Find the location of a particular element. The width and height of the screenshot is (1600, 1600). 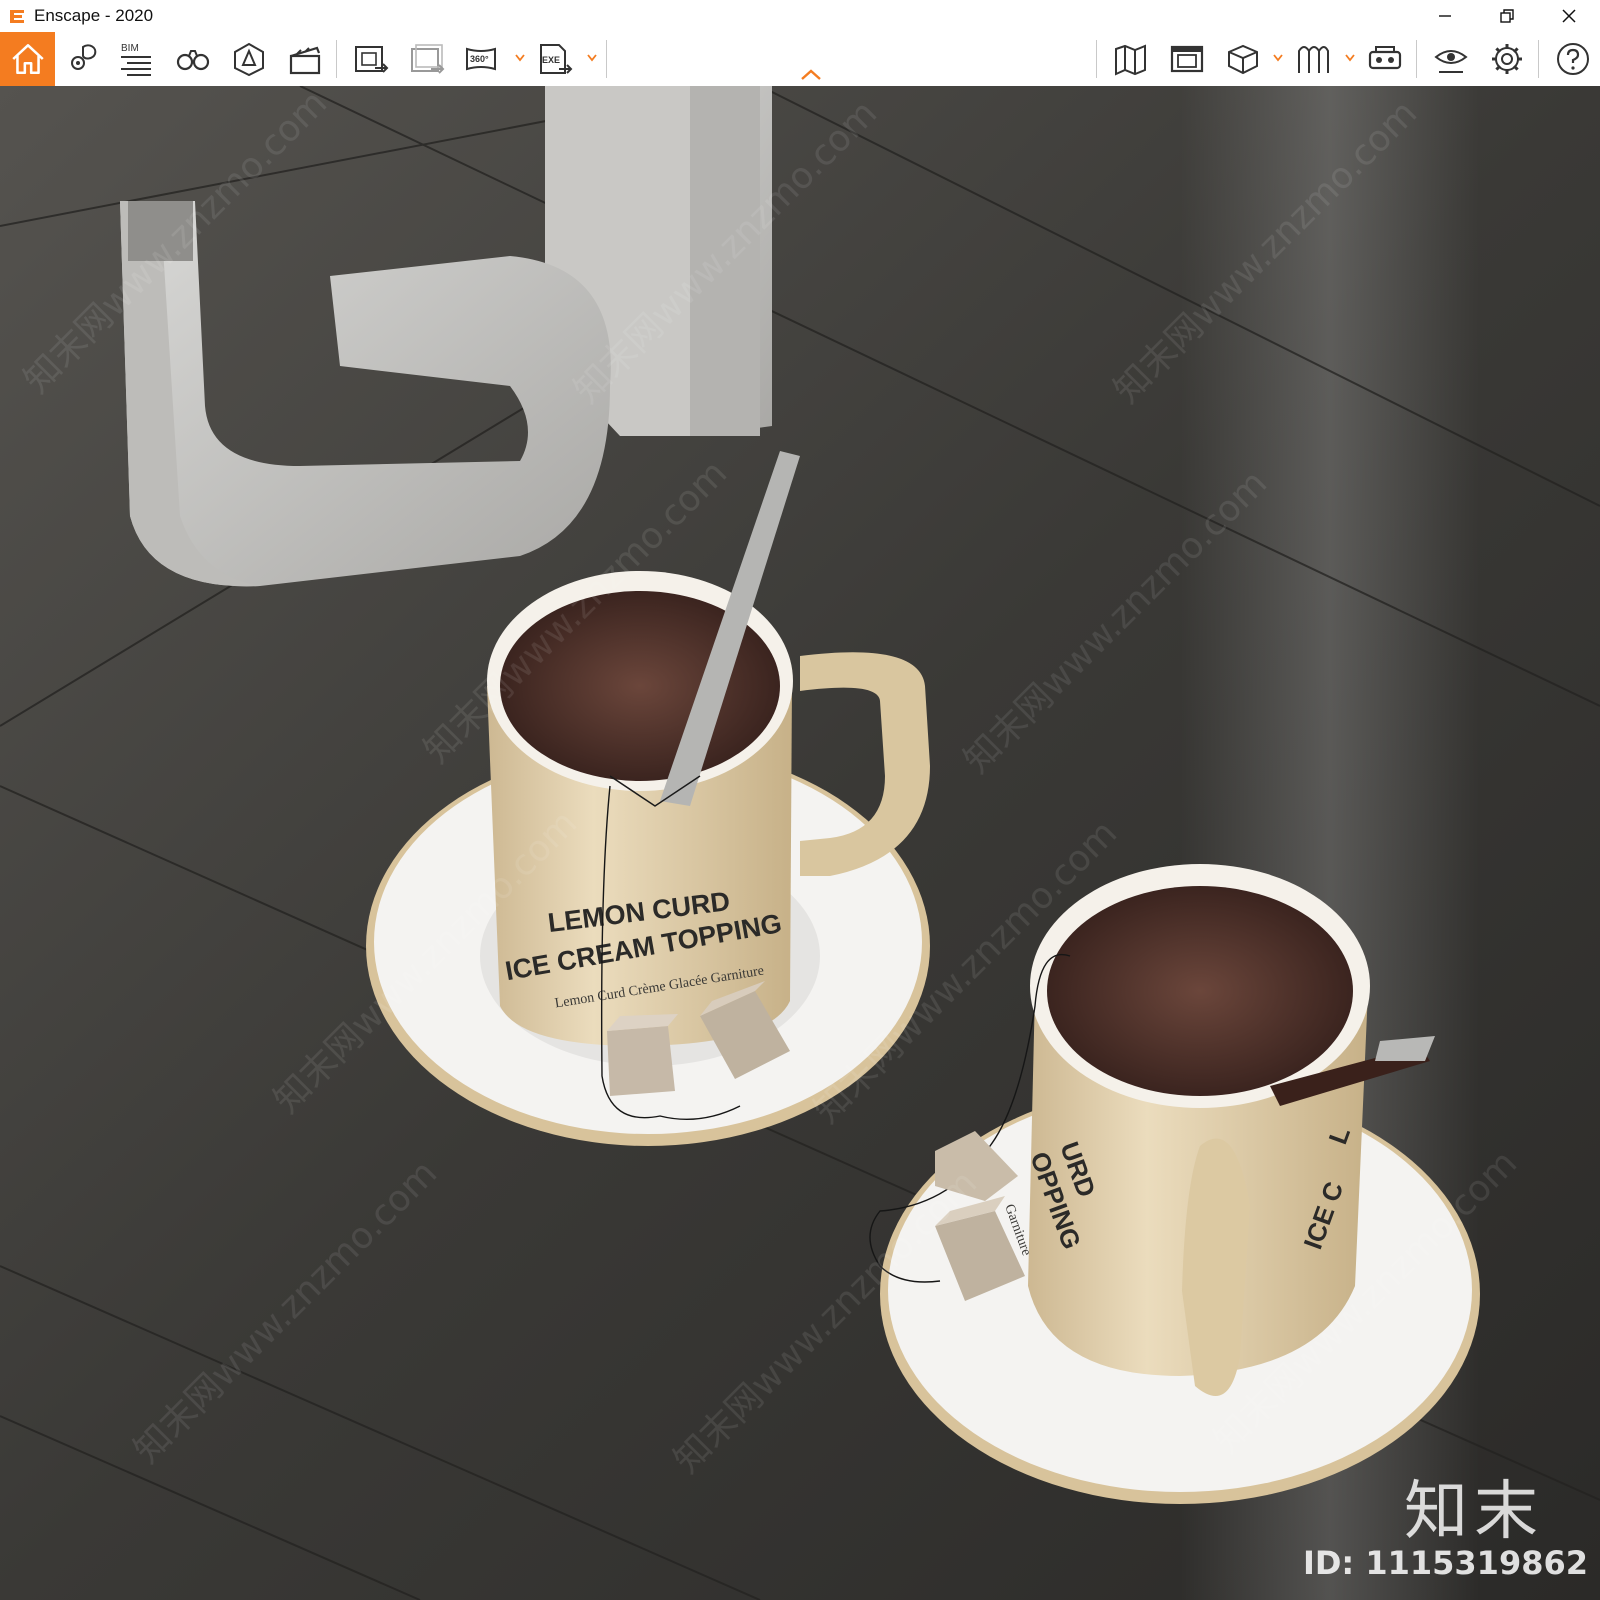

bim-button: BIM is located at coordinates (137, 59).